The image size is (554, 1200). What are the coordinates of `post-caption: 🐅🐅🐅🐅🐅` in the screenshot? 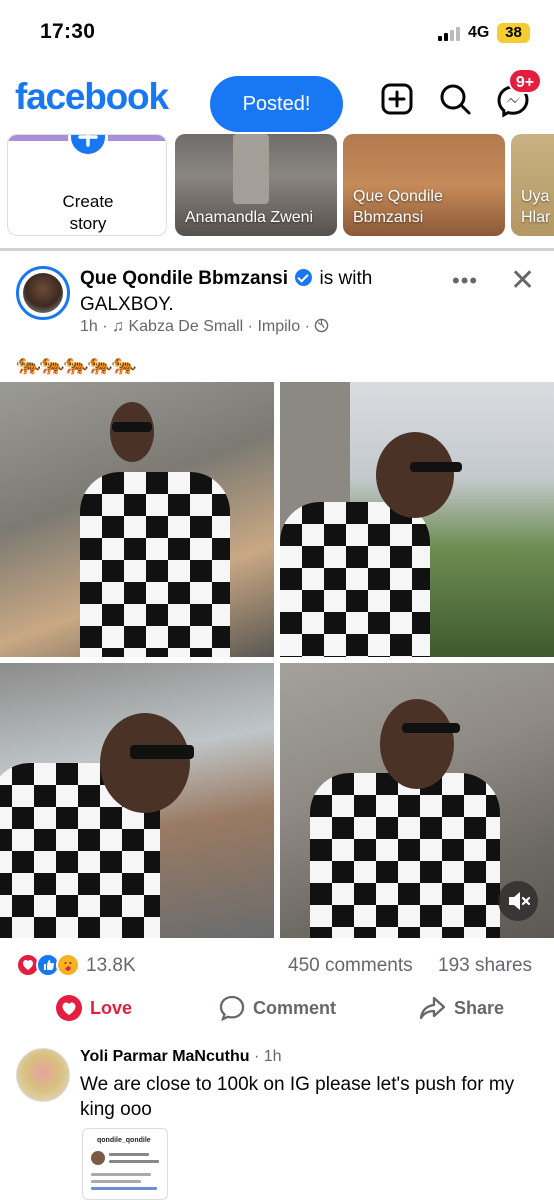 It's located at (76, 365).